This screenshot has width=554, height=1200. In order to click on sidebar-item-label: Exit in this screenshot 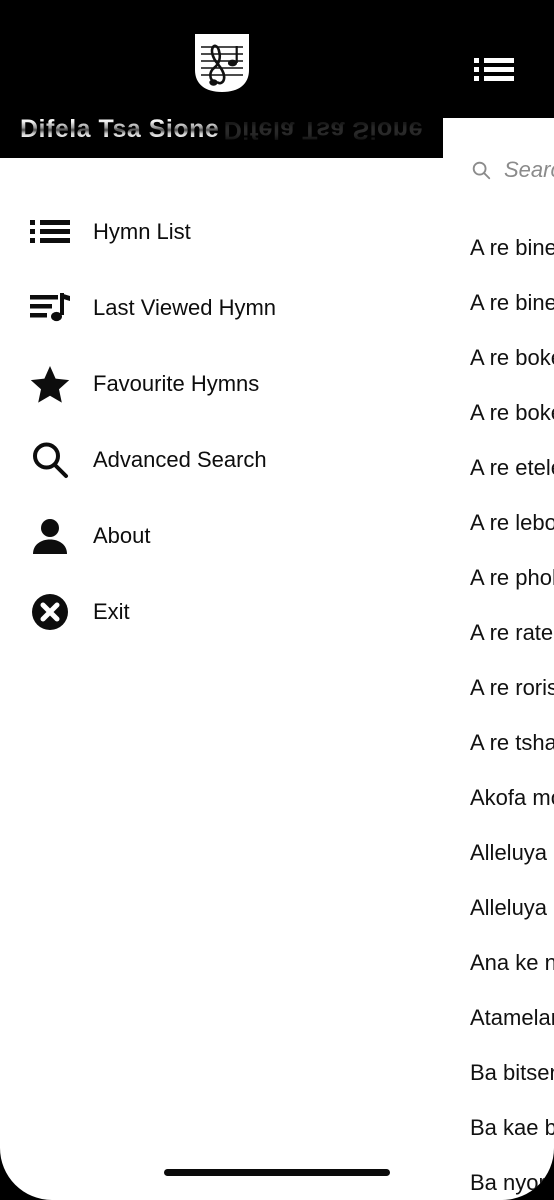, I will do `click(111, 611)`.